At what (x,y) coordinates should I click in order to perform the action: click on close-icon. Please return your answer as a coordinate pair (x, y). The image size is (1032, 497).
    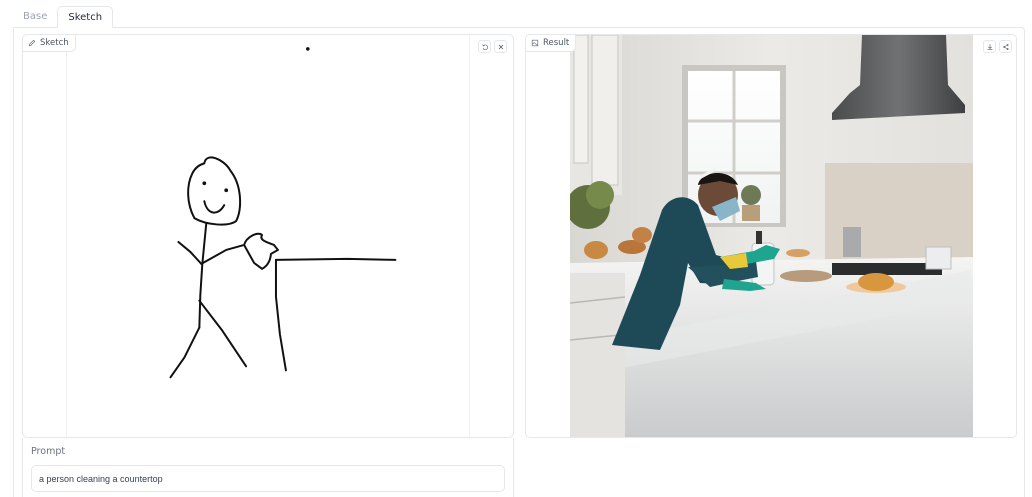
    Looking at the image, I should click on (500, 46).